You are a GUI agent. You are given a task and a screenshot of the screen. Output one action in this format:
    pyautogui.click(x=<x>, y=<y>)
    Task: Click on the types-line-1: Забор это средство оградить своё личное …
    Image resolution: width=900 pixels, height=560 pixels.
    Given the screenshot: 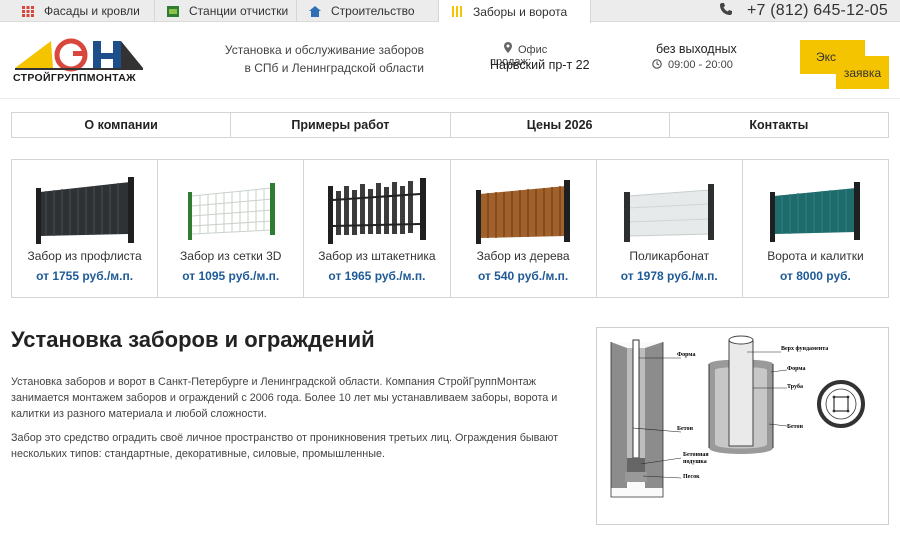 What is the action you would take?
    pyautogui.click(x=285, y=438)
    